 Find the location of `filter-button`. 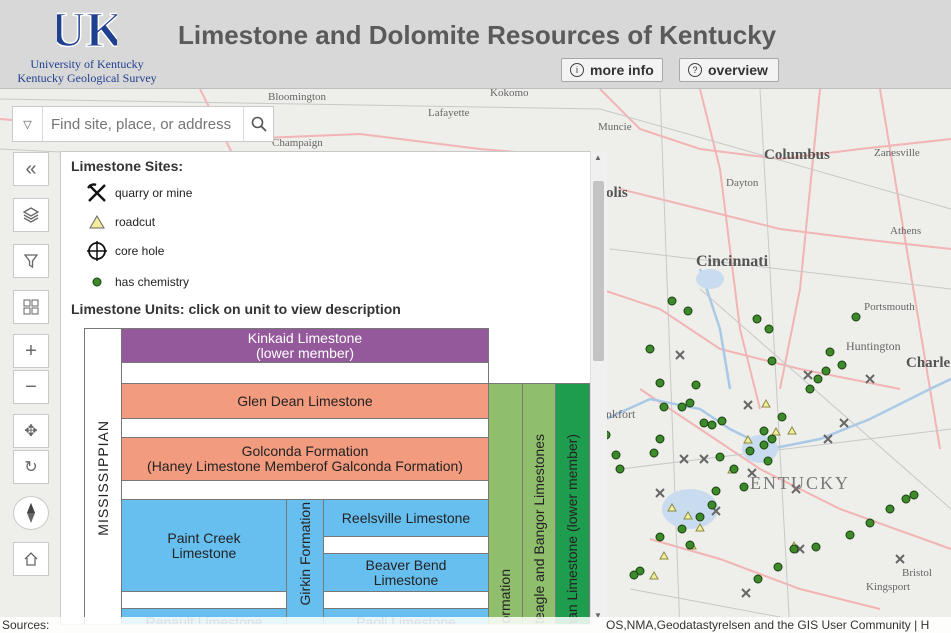

filter-button is located at coordinates (31, 261).